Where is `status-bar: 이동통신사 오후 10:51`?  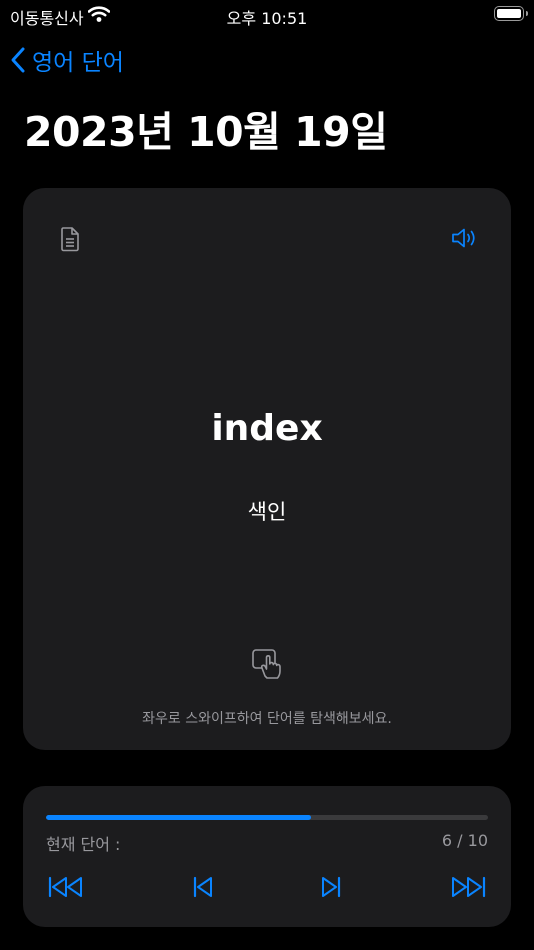
status-bar: 이동통신사 오후 10:51 is located at coordinates (267, 16).